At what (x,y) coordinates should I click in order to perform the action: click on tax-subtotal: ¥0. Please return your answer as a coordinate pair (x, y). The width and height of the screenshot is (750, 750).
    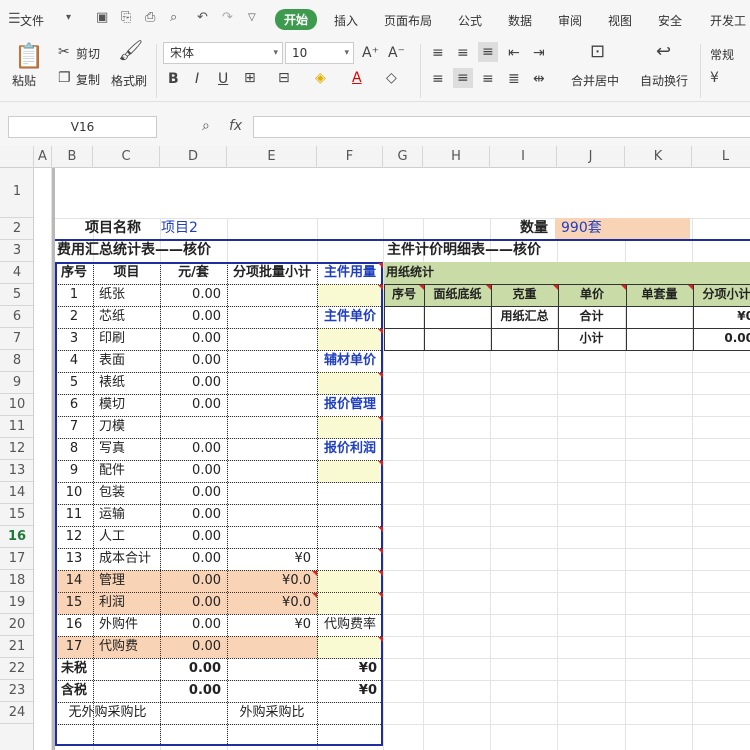
    Looking at the image, I should click on (305, 691).